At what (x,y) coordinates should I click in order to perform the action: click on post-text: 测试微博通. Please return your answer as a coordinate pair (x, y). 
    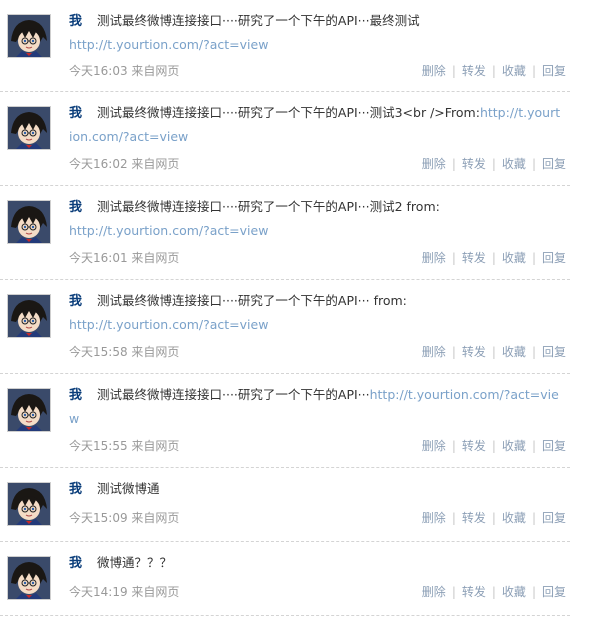
    Looking at the image, I should click on (128, 488).